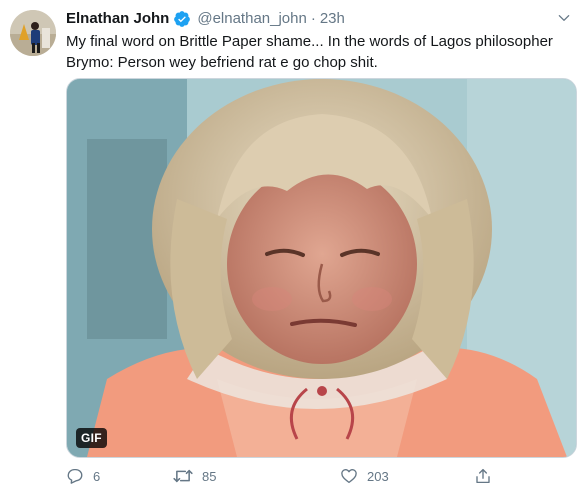 This screenshot has height=499, width=584. What do you see at coordinates (209, 476) in the screenshot?
I see `retweet-count: 85` at bounding box center [209, 476].